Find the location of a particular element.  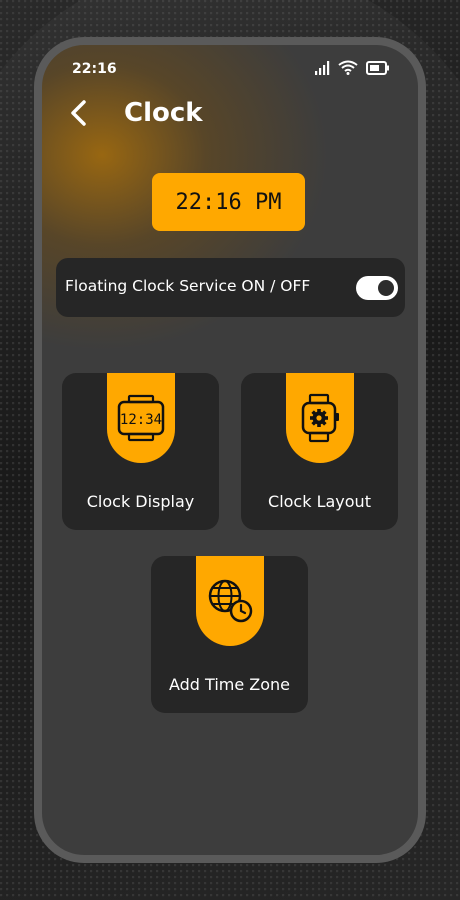

digital-clock-icon-text: 12:34 is located at coordinates (141, 420).